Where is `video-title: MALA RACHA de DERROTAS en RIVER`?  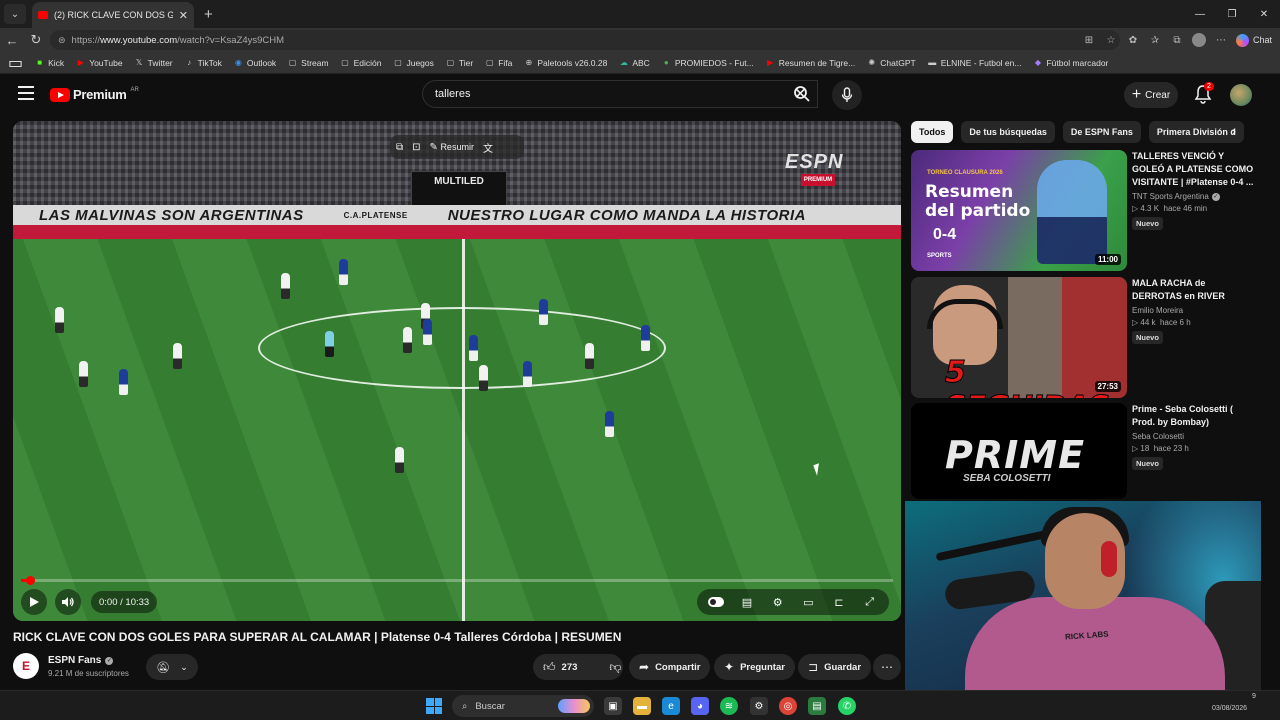
video-title: MALA RACHA de DERROTAS en RIVER is located at coordinates (1193, 290).